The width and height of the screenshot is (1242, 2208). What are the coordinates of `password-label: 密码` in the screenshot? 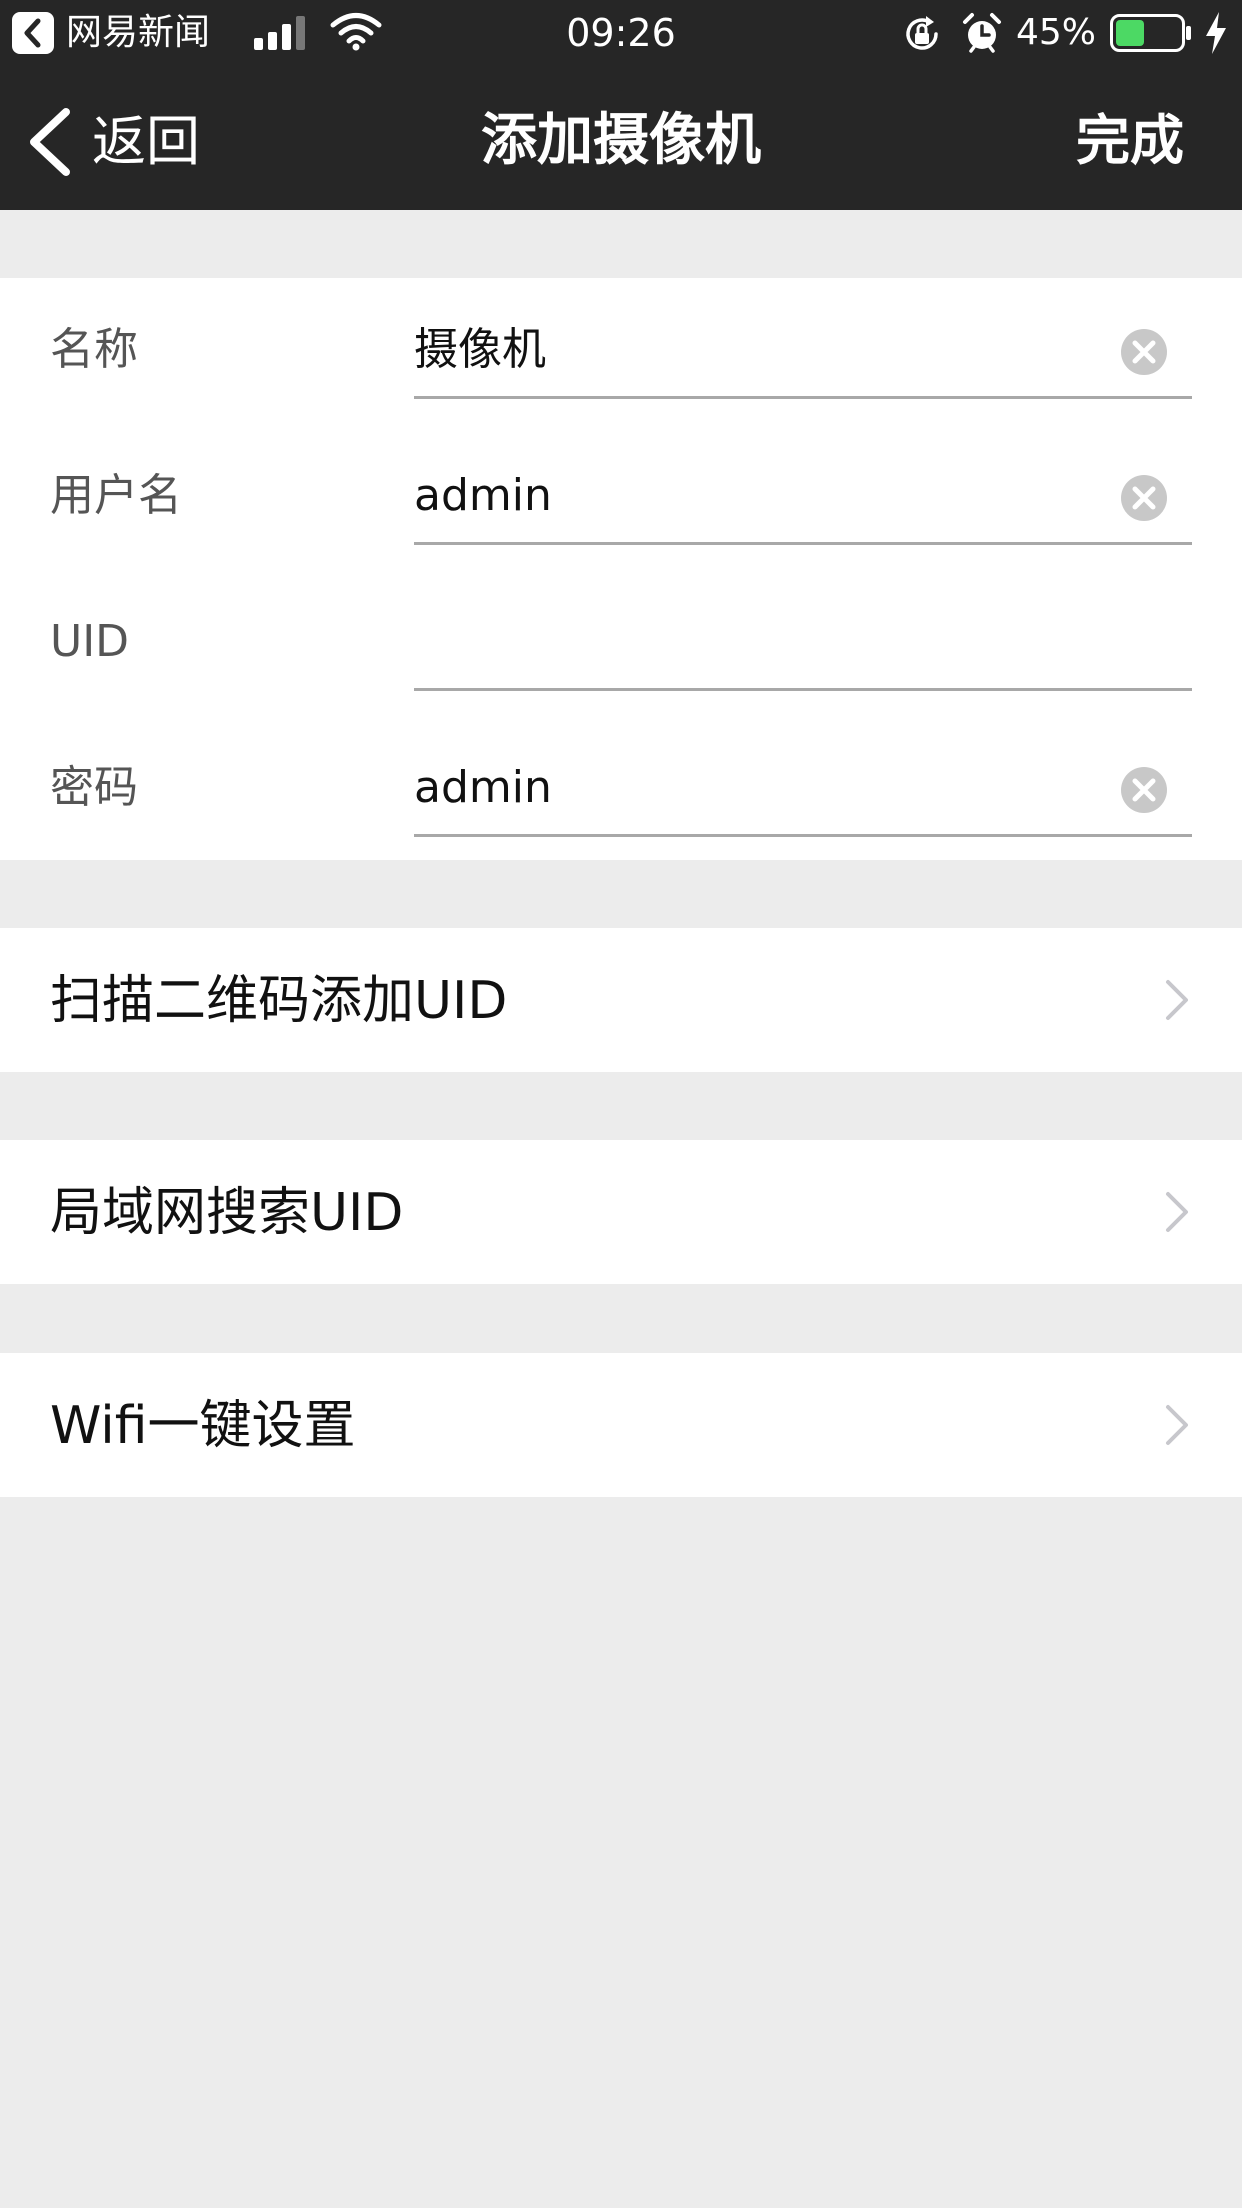 It's located at (94, 787).